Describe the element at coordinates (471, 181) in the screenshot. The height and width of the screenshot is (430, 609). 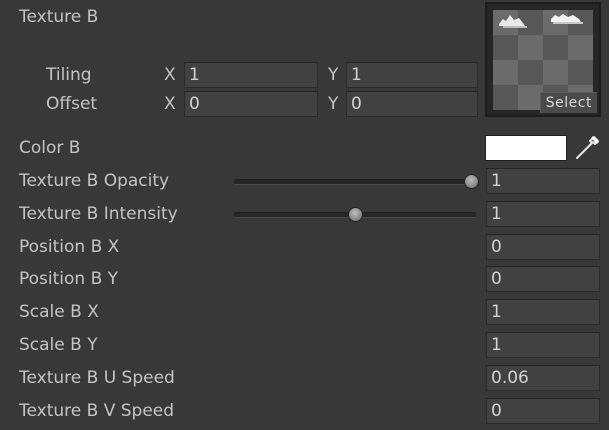
I see `texture-b-opacity-slider-thumb` at that location.